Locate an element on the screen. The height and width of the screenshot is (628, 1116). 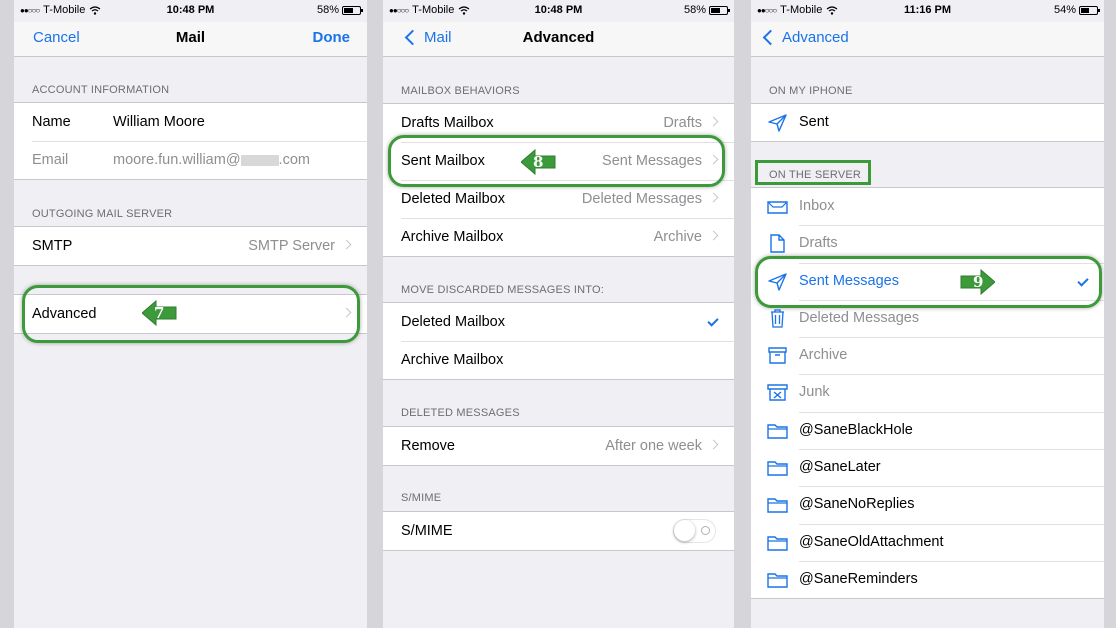
archive-box-icon is located at coordinates (777, 355).